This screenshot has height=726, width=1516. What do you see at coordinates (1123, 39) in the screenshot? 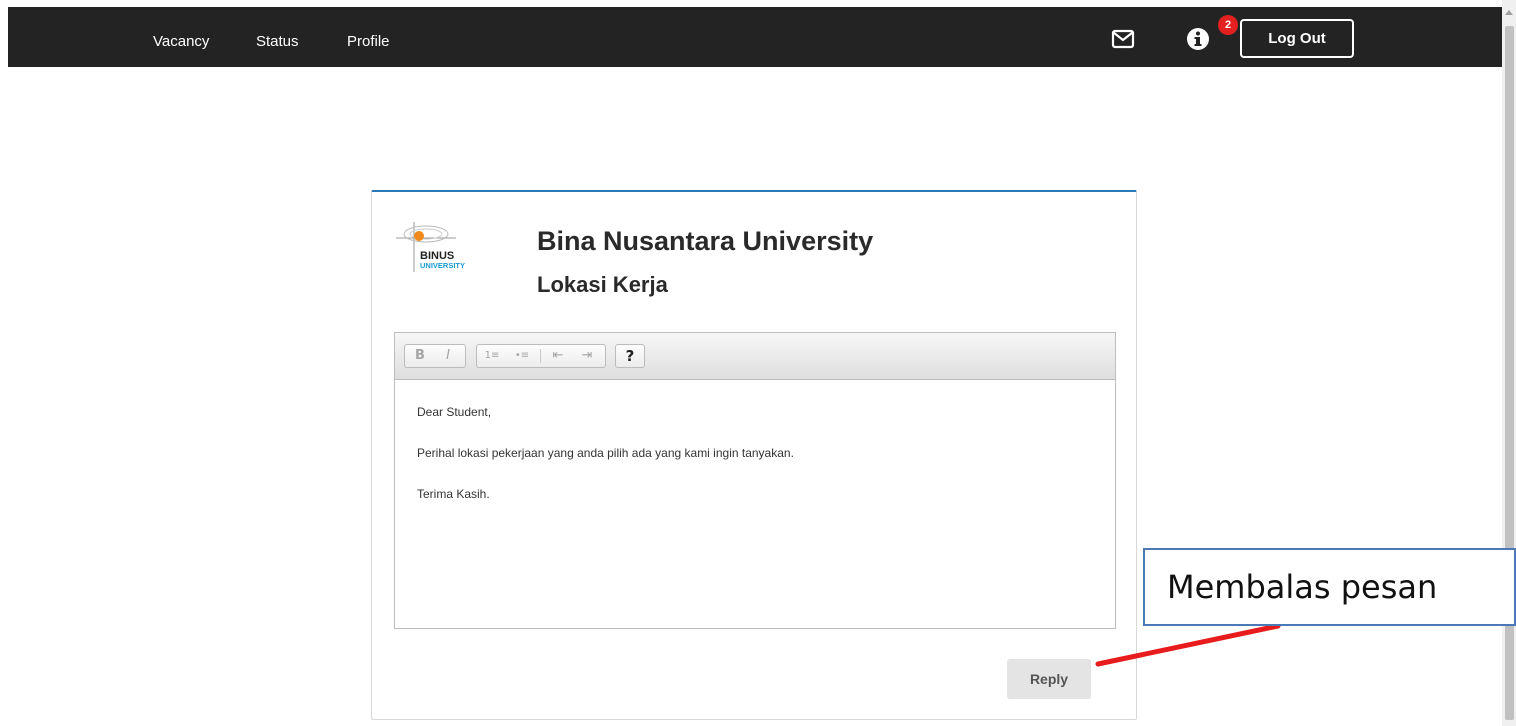
I see `mail-icon` at bounding box center [1123, 39].